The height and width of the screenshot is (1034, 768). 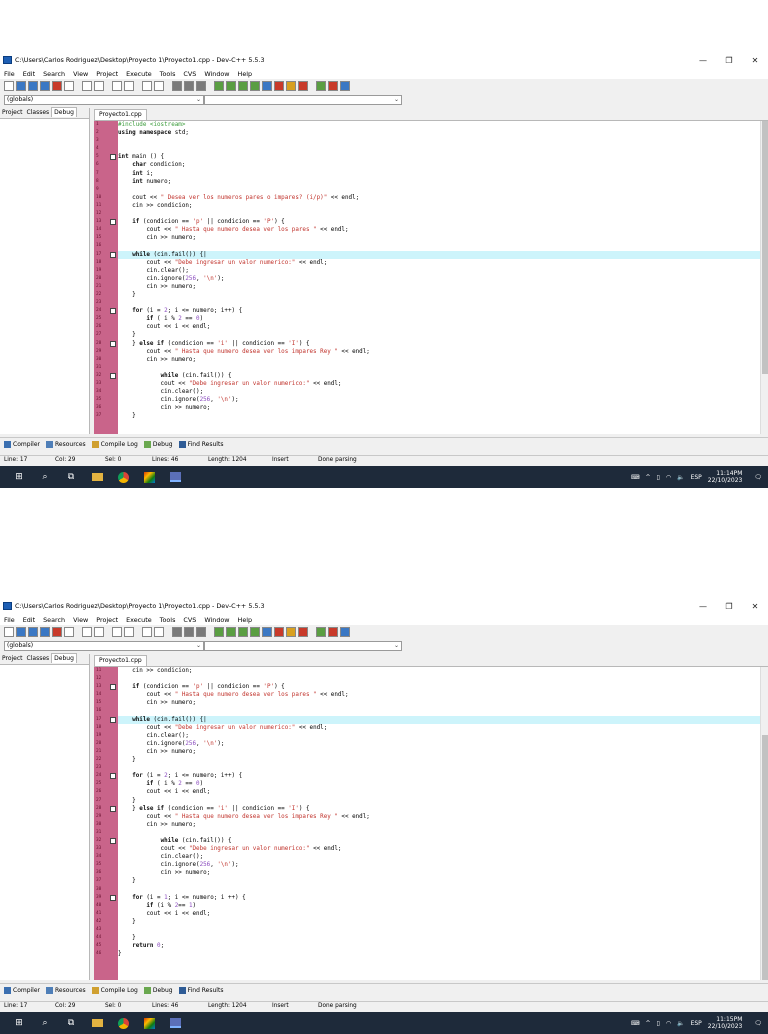 What do you see at coordinates (728, 1023) in the screenshot?
I see `clock: 11:15PM 22/10/2023` at bounding box center [728, 1023].